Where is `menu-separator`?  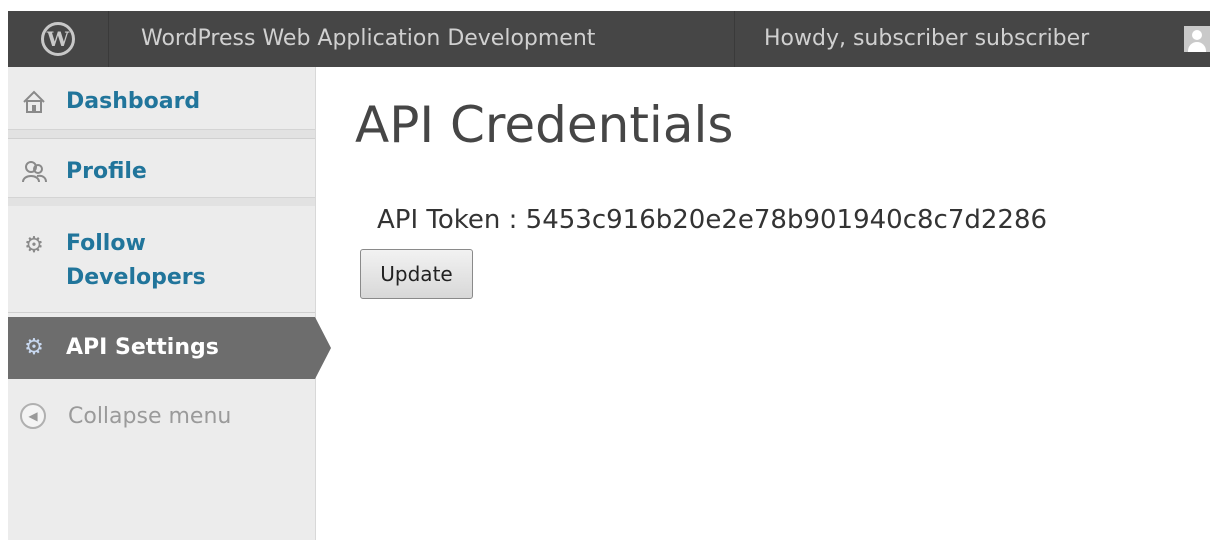 menu-separator is located at coordinates (161, 133).